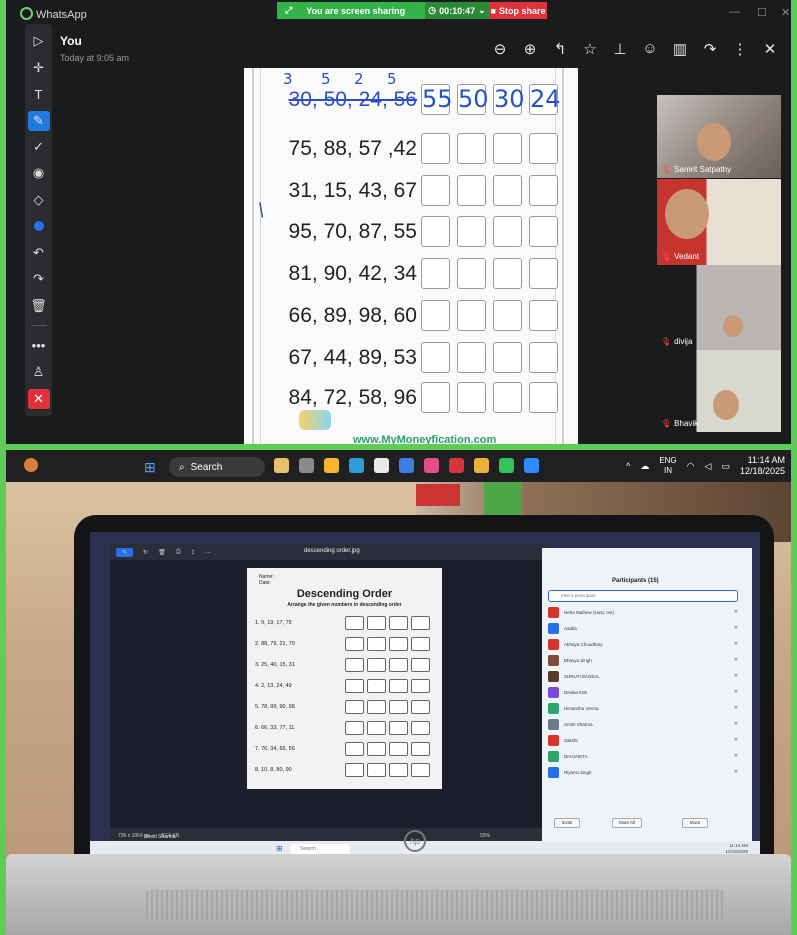 The width and height of the screenshot is (797, 935). Describe the element at coordinates (590, 49) in the screenshot. I see `star-icon: ☆` at that location.